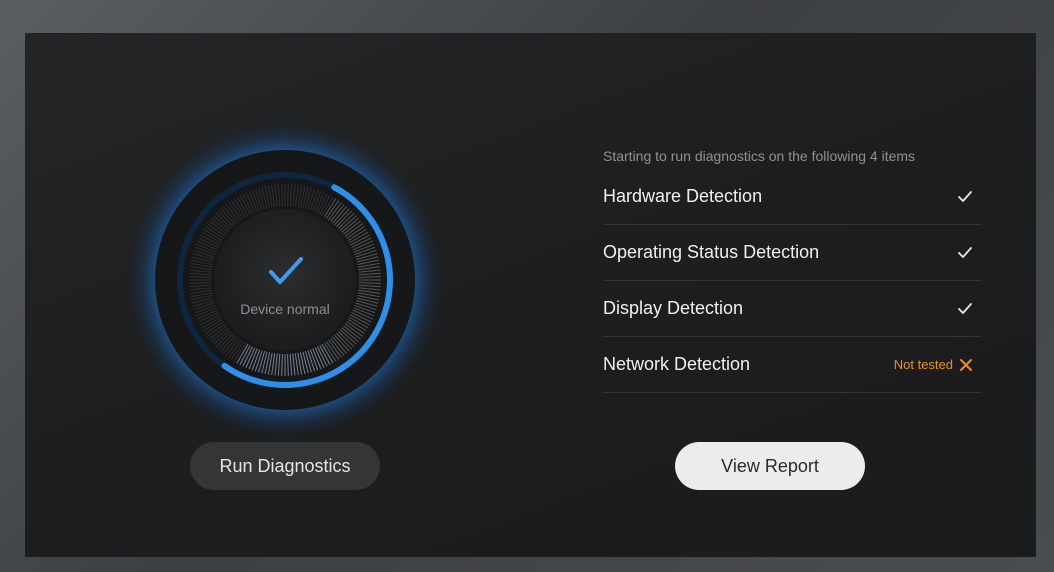  I want to click on list-item-status: Not tested, so click(933, 364).